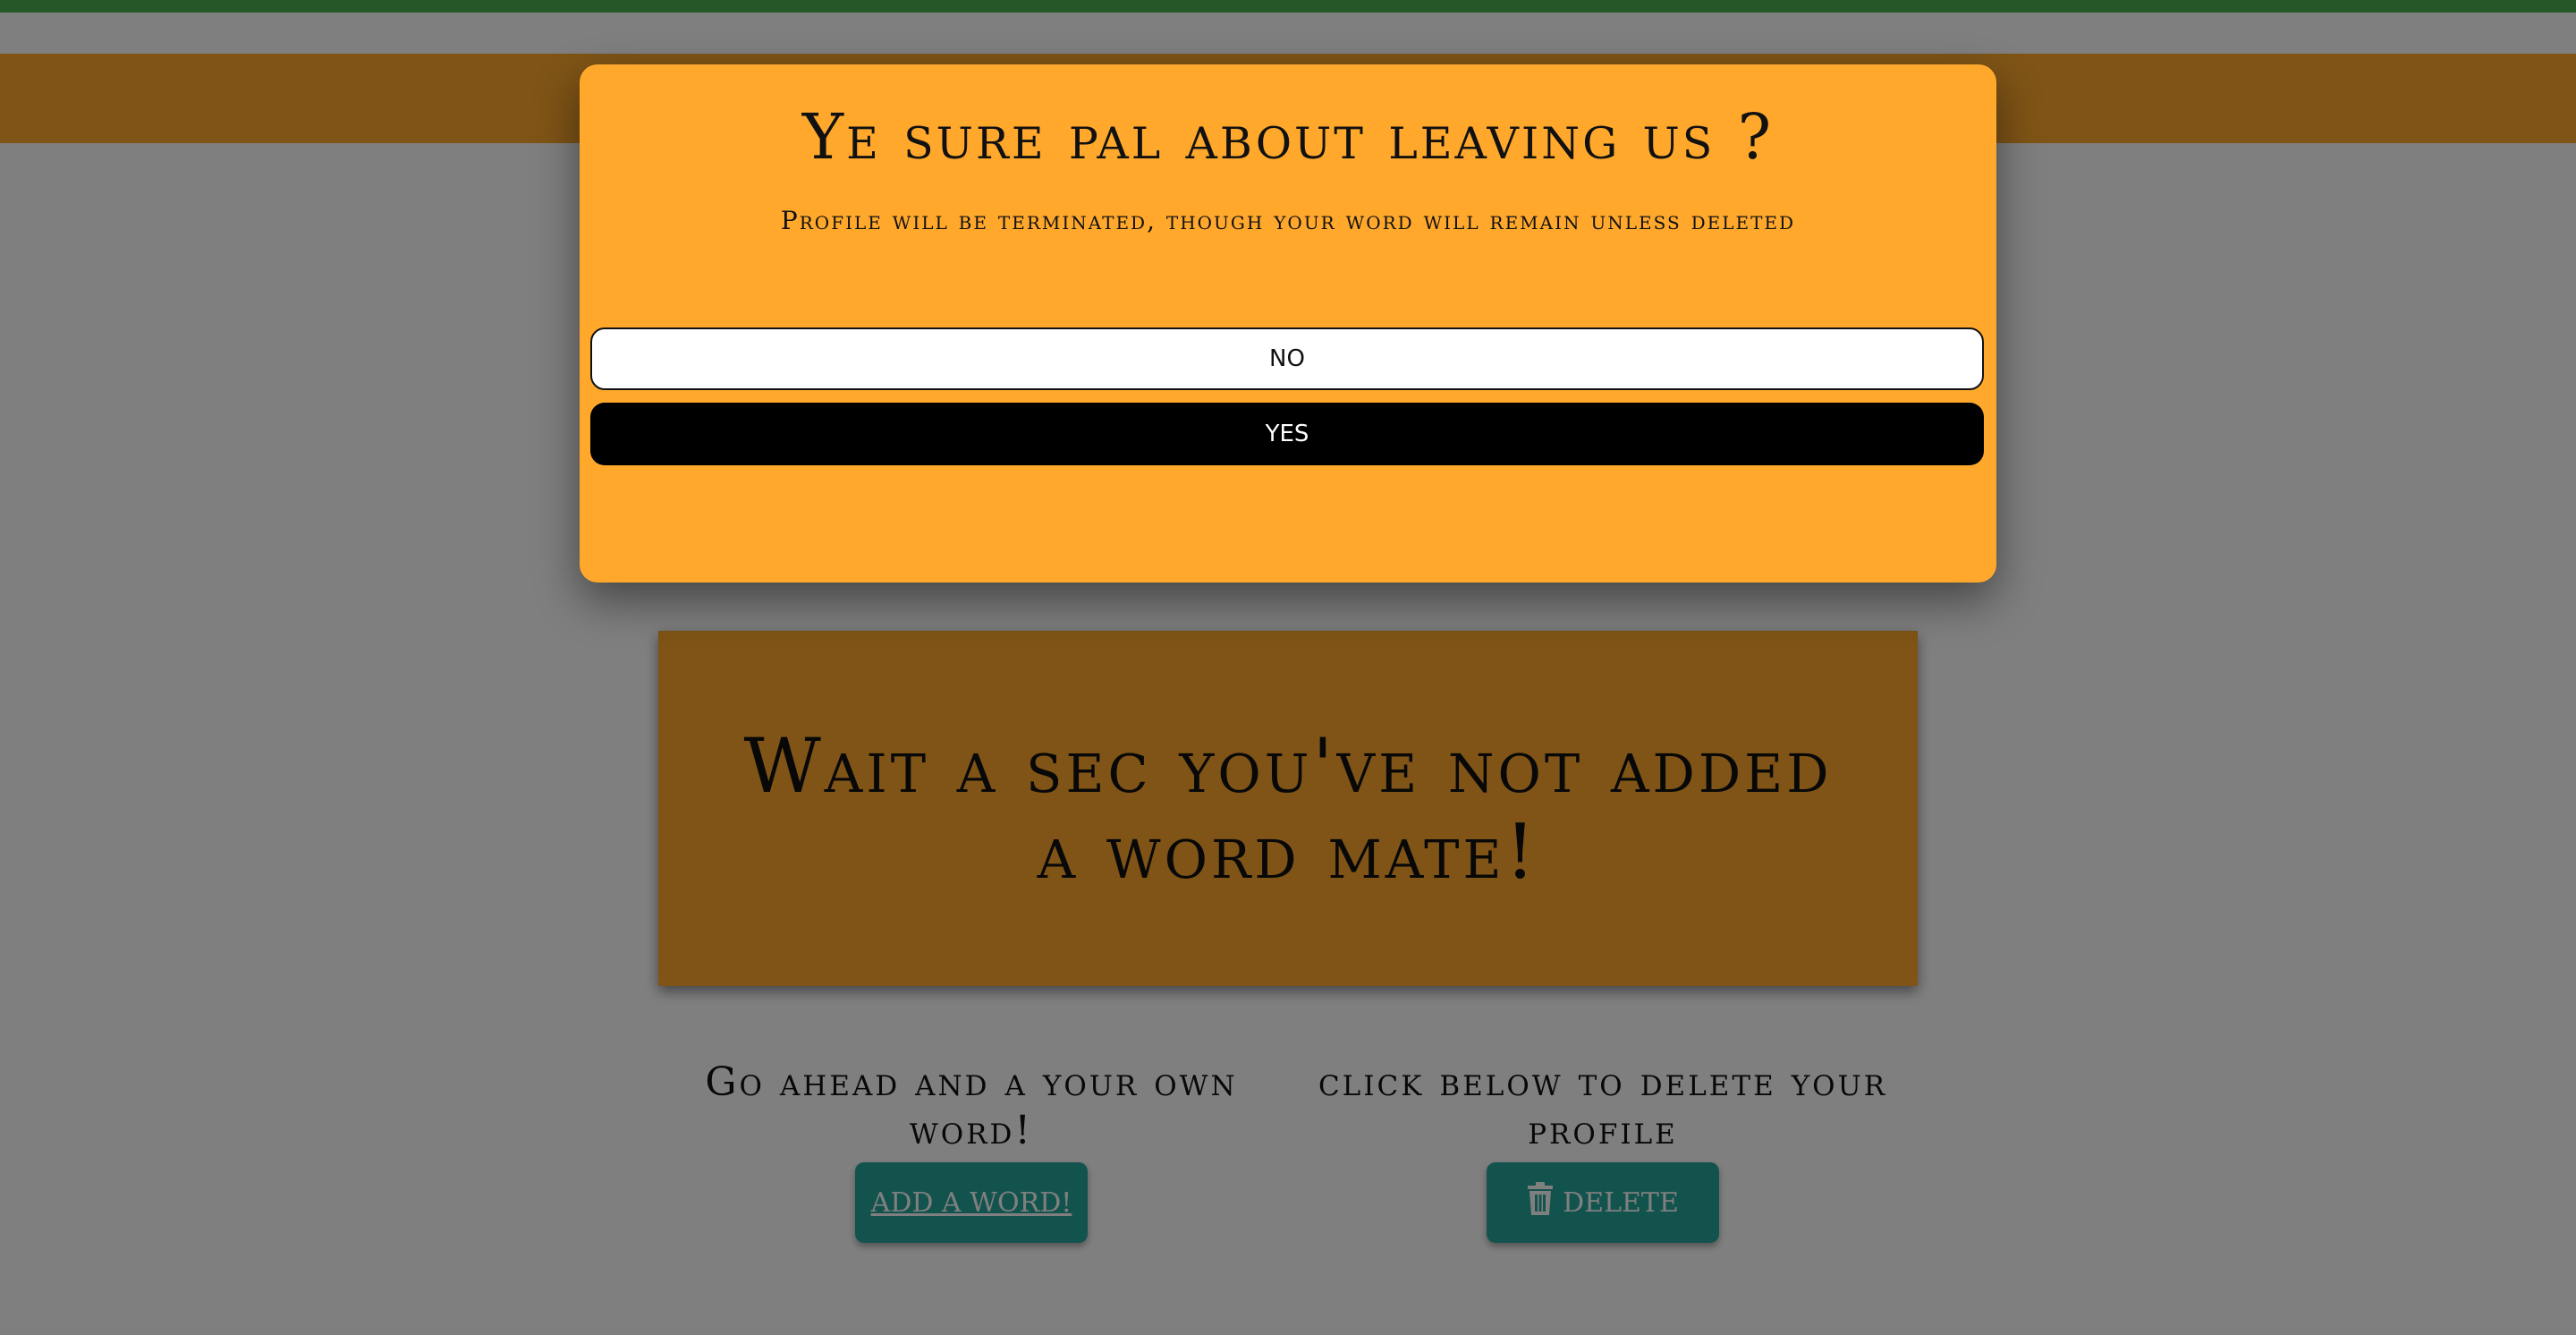 The image size is (2576, 1335). Describe the element at coordinates (1287, 434) in the screenshot. I see `yes-button: YES` at that location.